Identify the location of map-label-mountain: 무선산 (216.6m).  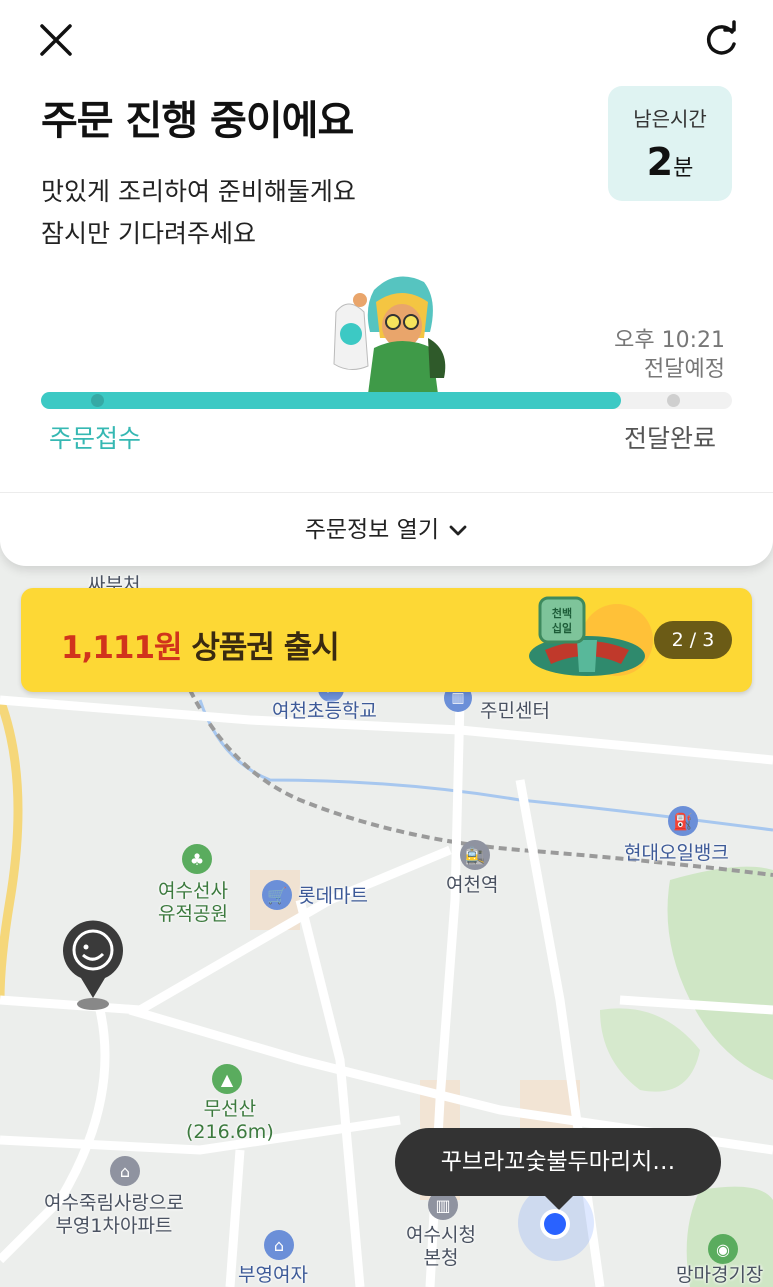
(230, 1121).